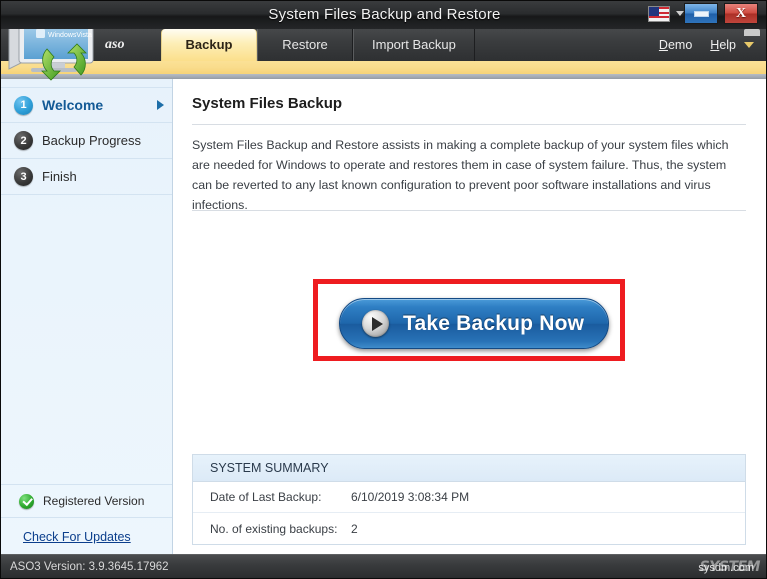 The height and width of the screenshot is (579, 767). Describe the element at coordinates (469, 210) in the screenshot. I see `intro-rule` at that location.